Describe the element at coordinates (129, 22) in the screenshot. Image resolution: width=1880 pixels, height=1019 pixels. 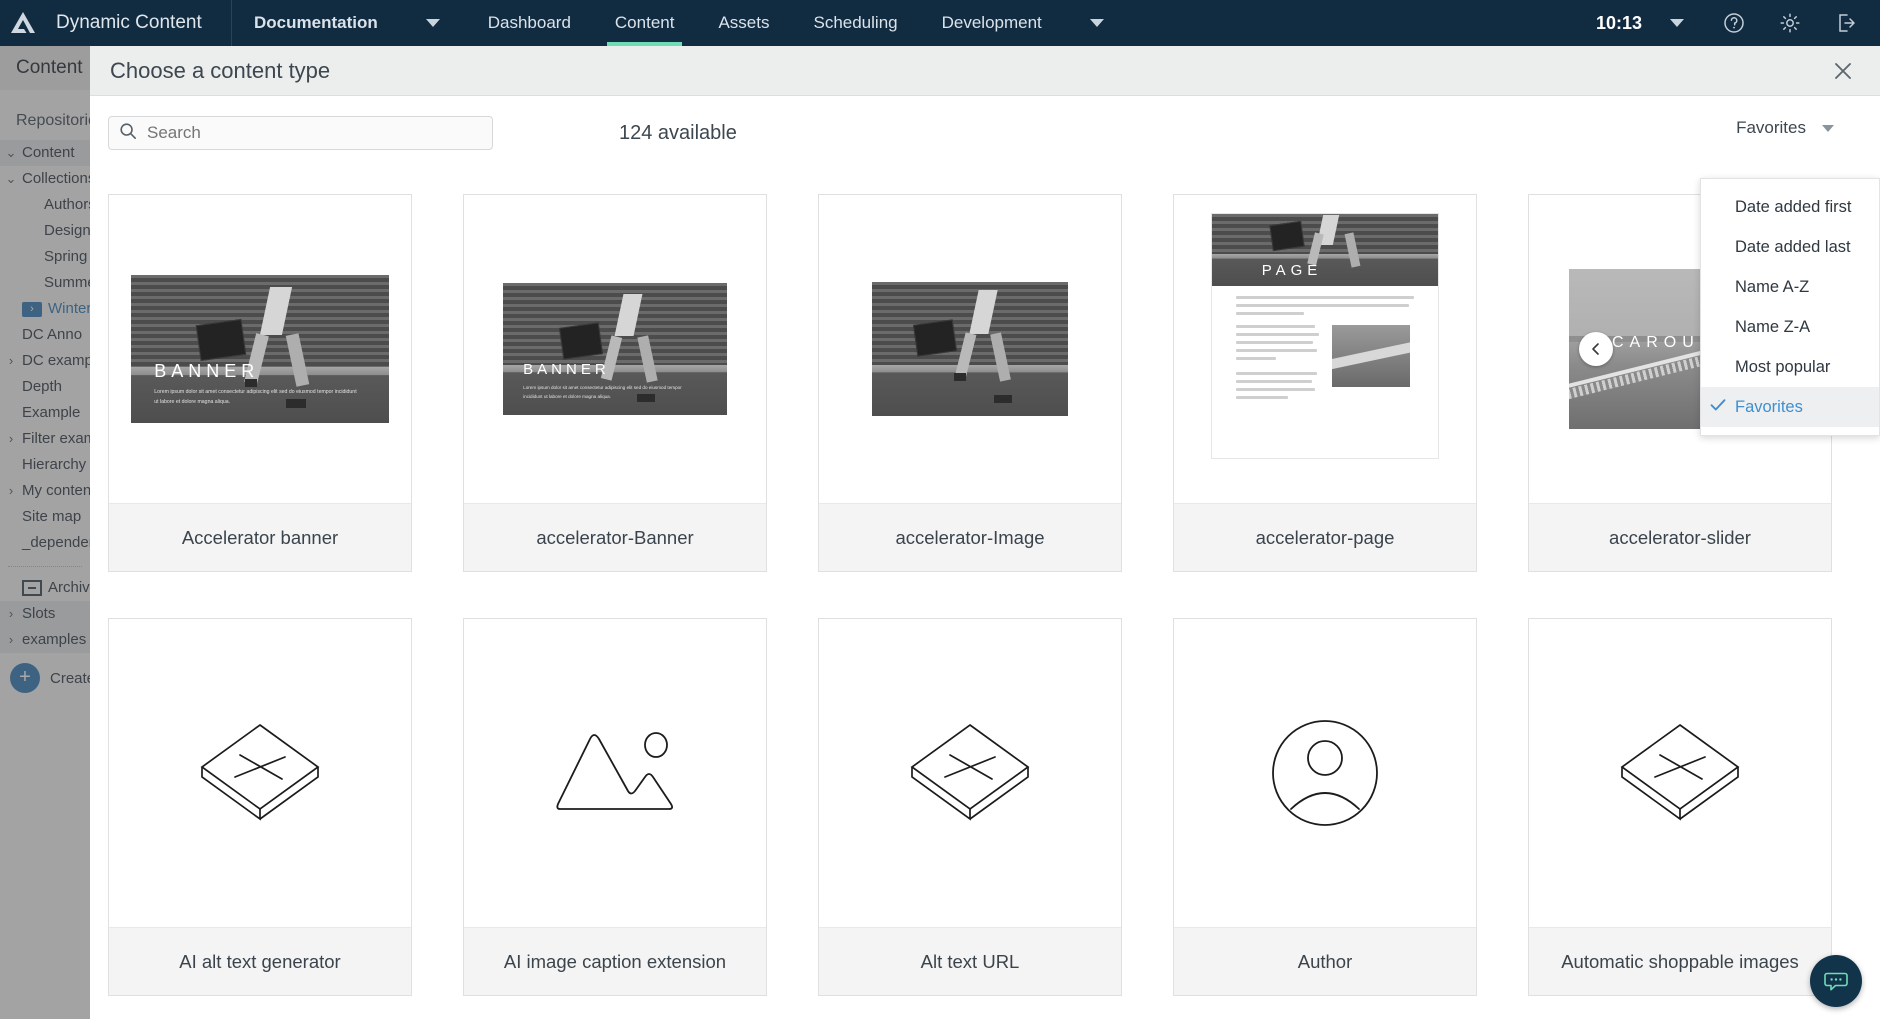
I see `brand-title: Dynamic Content` at that location.